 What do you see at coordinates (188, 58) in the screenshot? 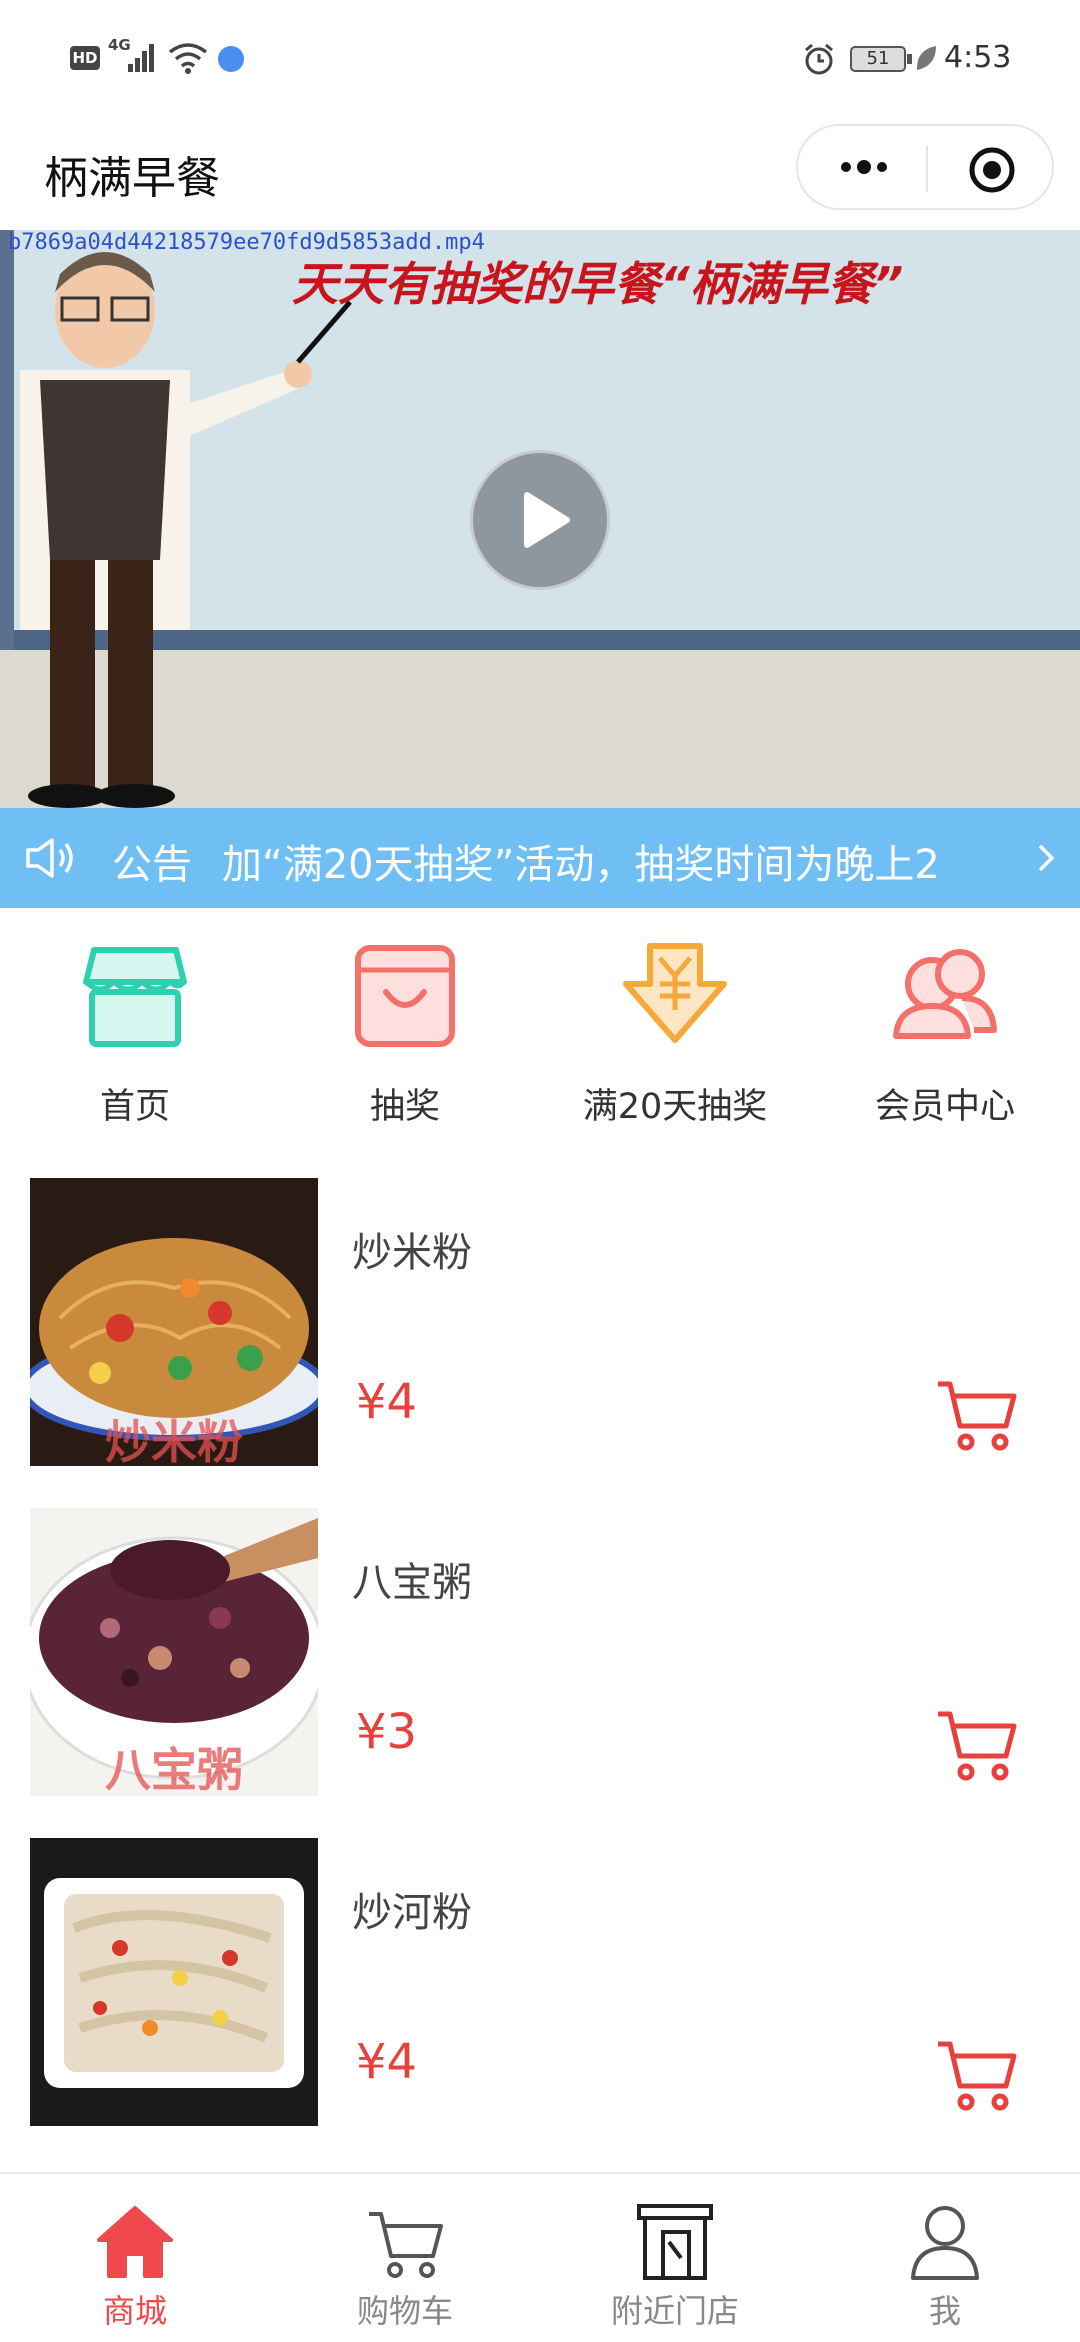
I see `wifi-icon` at bounding box center [188, 58].